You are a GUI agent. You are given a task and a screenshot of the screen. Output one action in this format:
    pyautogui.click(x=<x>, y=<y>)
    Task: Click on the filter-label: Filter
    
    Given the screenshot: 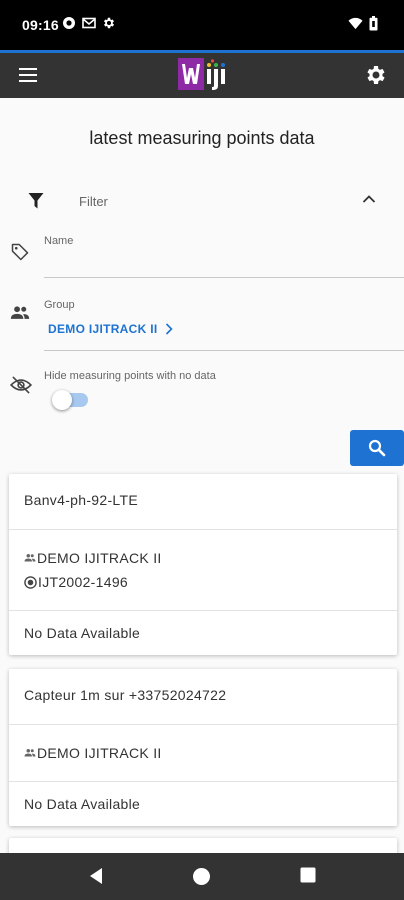 What is the action you would take?
    pyautogui.click(x=93, y=201)
    